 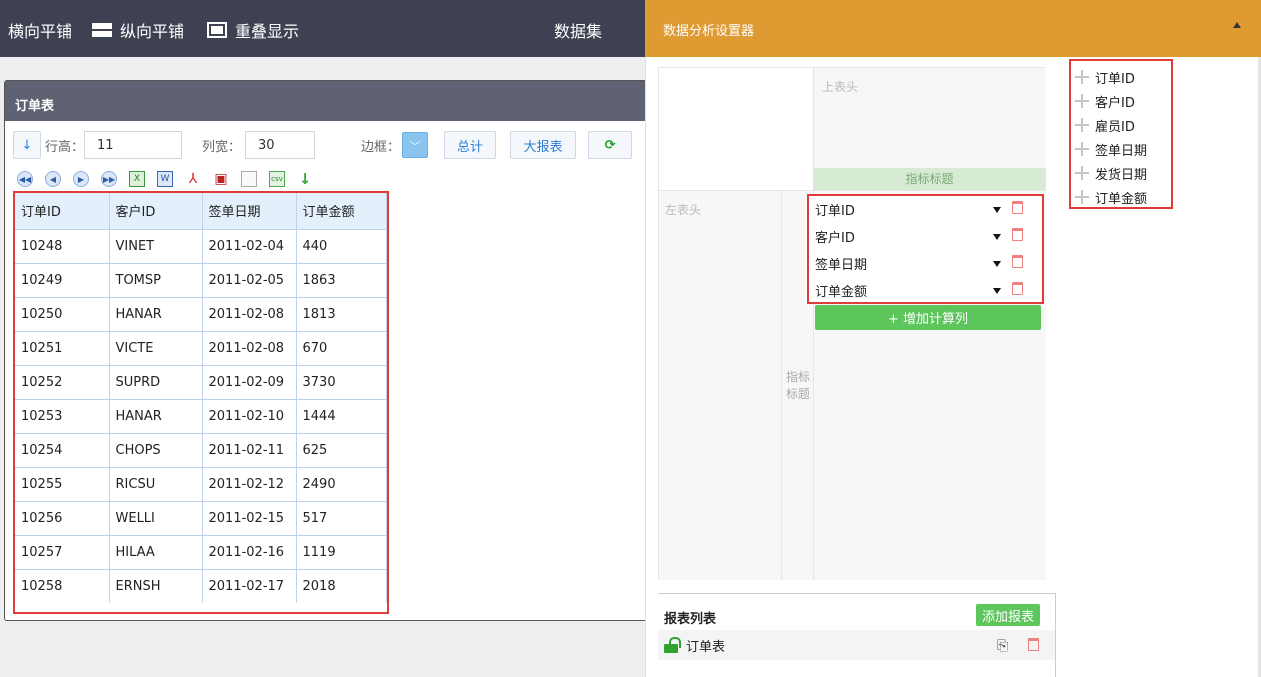 What do you see at coordinates (25, 179) in the screenshot?
I see `first-page-icon: ◀◀` at bounding box center [25, 179].